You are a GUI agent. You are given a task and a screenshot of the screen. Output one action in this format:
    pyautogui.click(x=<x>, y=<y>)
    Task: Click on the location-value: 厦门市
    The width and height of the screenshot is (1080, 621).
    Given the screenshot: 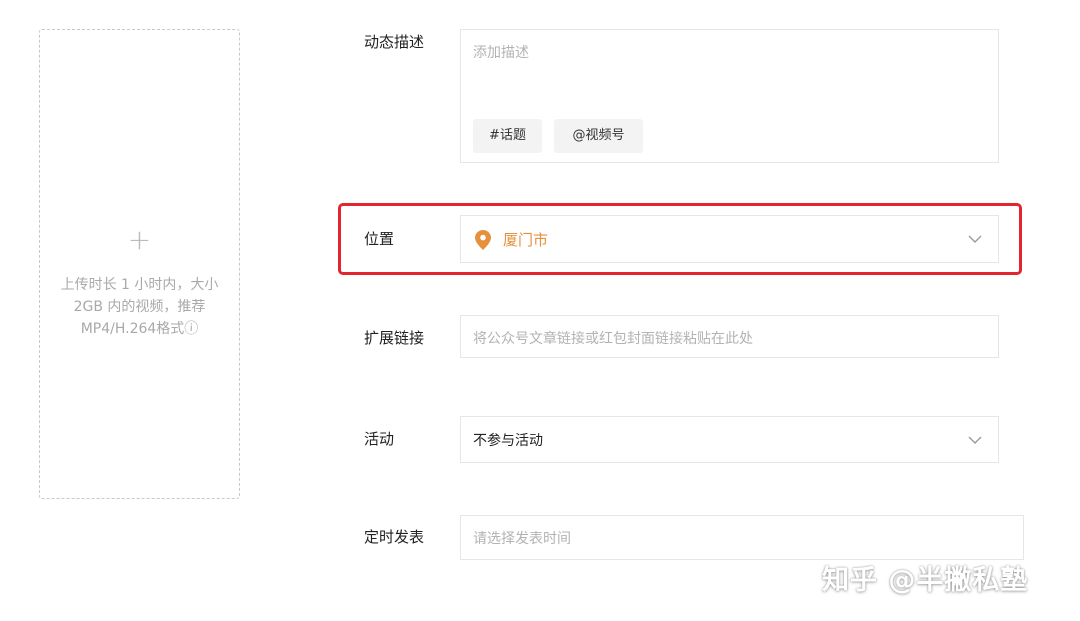 What is the action you would take?
    pyautogui.click(x=526, y=240)
    